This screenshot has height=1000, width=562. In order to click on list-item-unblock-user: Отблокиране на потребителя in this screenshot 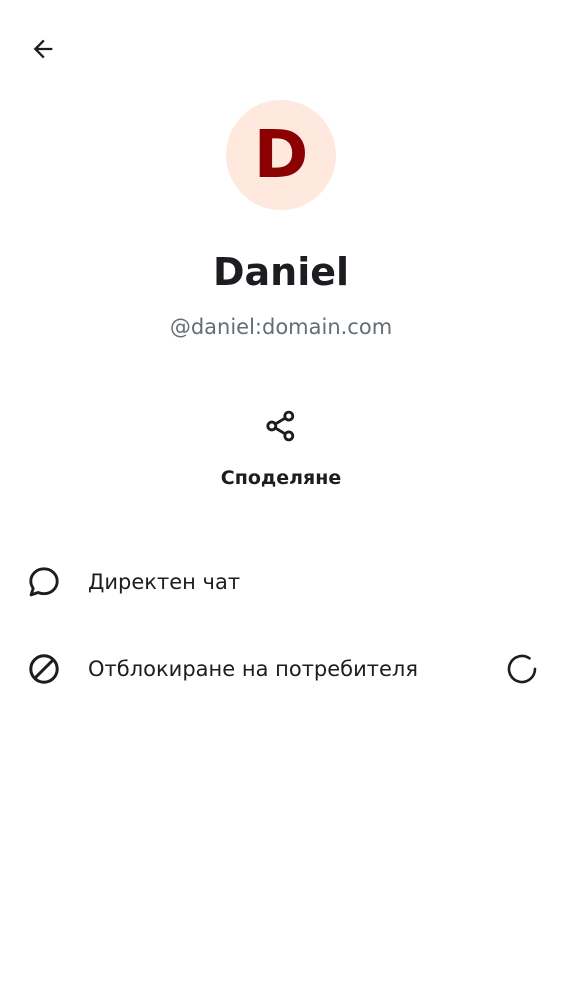, I will do `click(281, 669)`.